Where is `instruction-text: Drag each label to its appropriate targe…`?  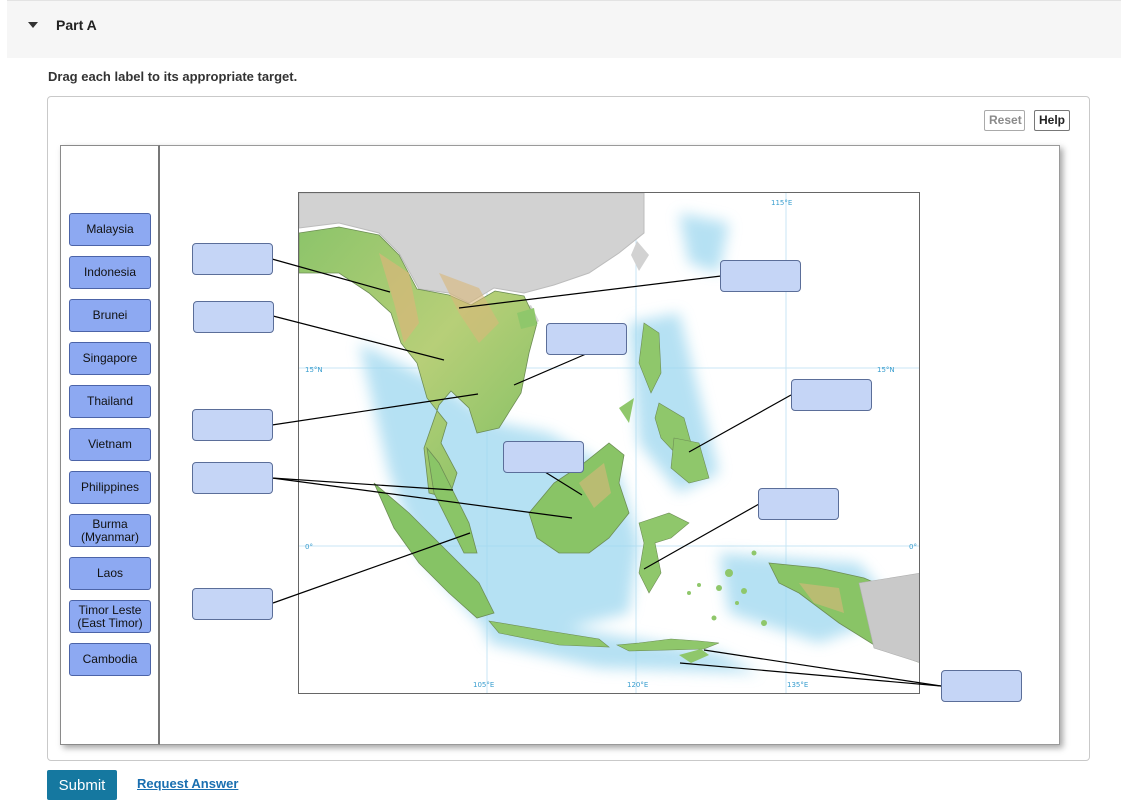 instruction-text: Drag each label to its appropriate targe… is located at coordinates (173, 76).